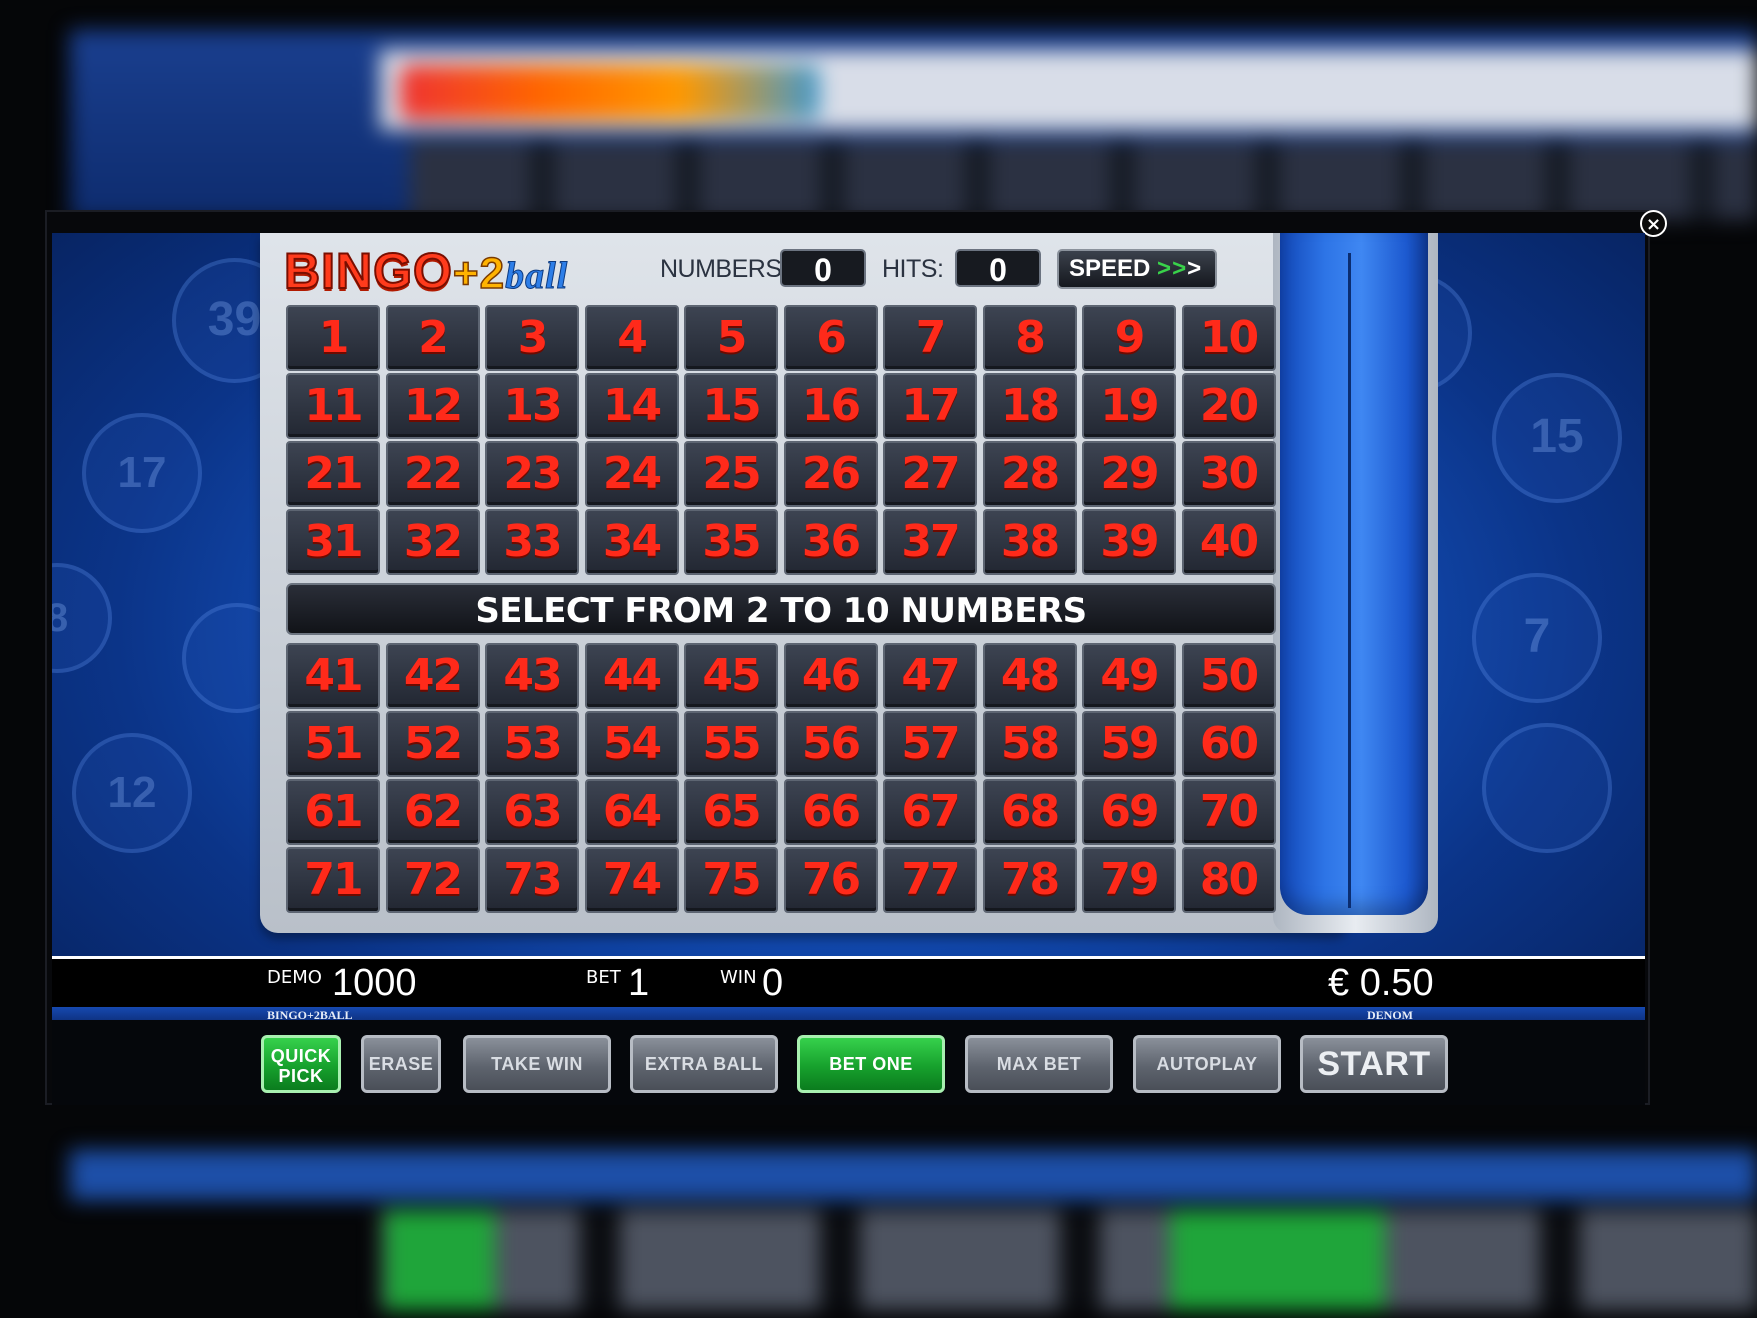 The image size is (1757, 1318). I want to click on number-cell-19: 19, so click(1129, 406).